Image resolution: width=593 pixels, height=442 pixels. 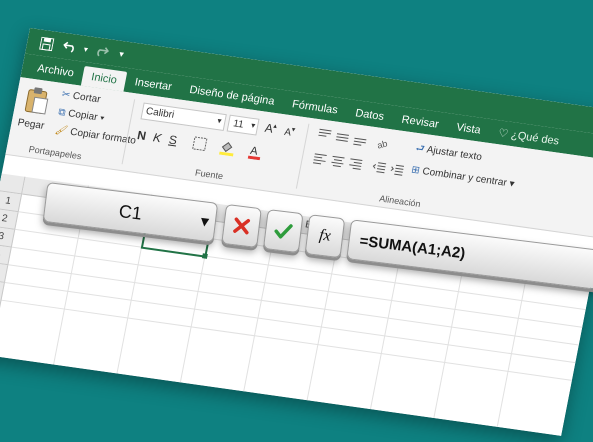 I want to click on format-painter-button: 🖌 Copiar formato, so click(x=95, y=136).